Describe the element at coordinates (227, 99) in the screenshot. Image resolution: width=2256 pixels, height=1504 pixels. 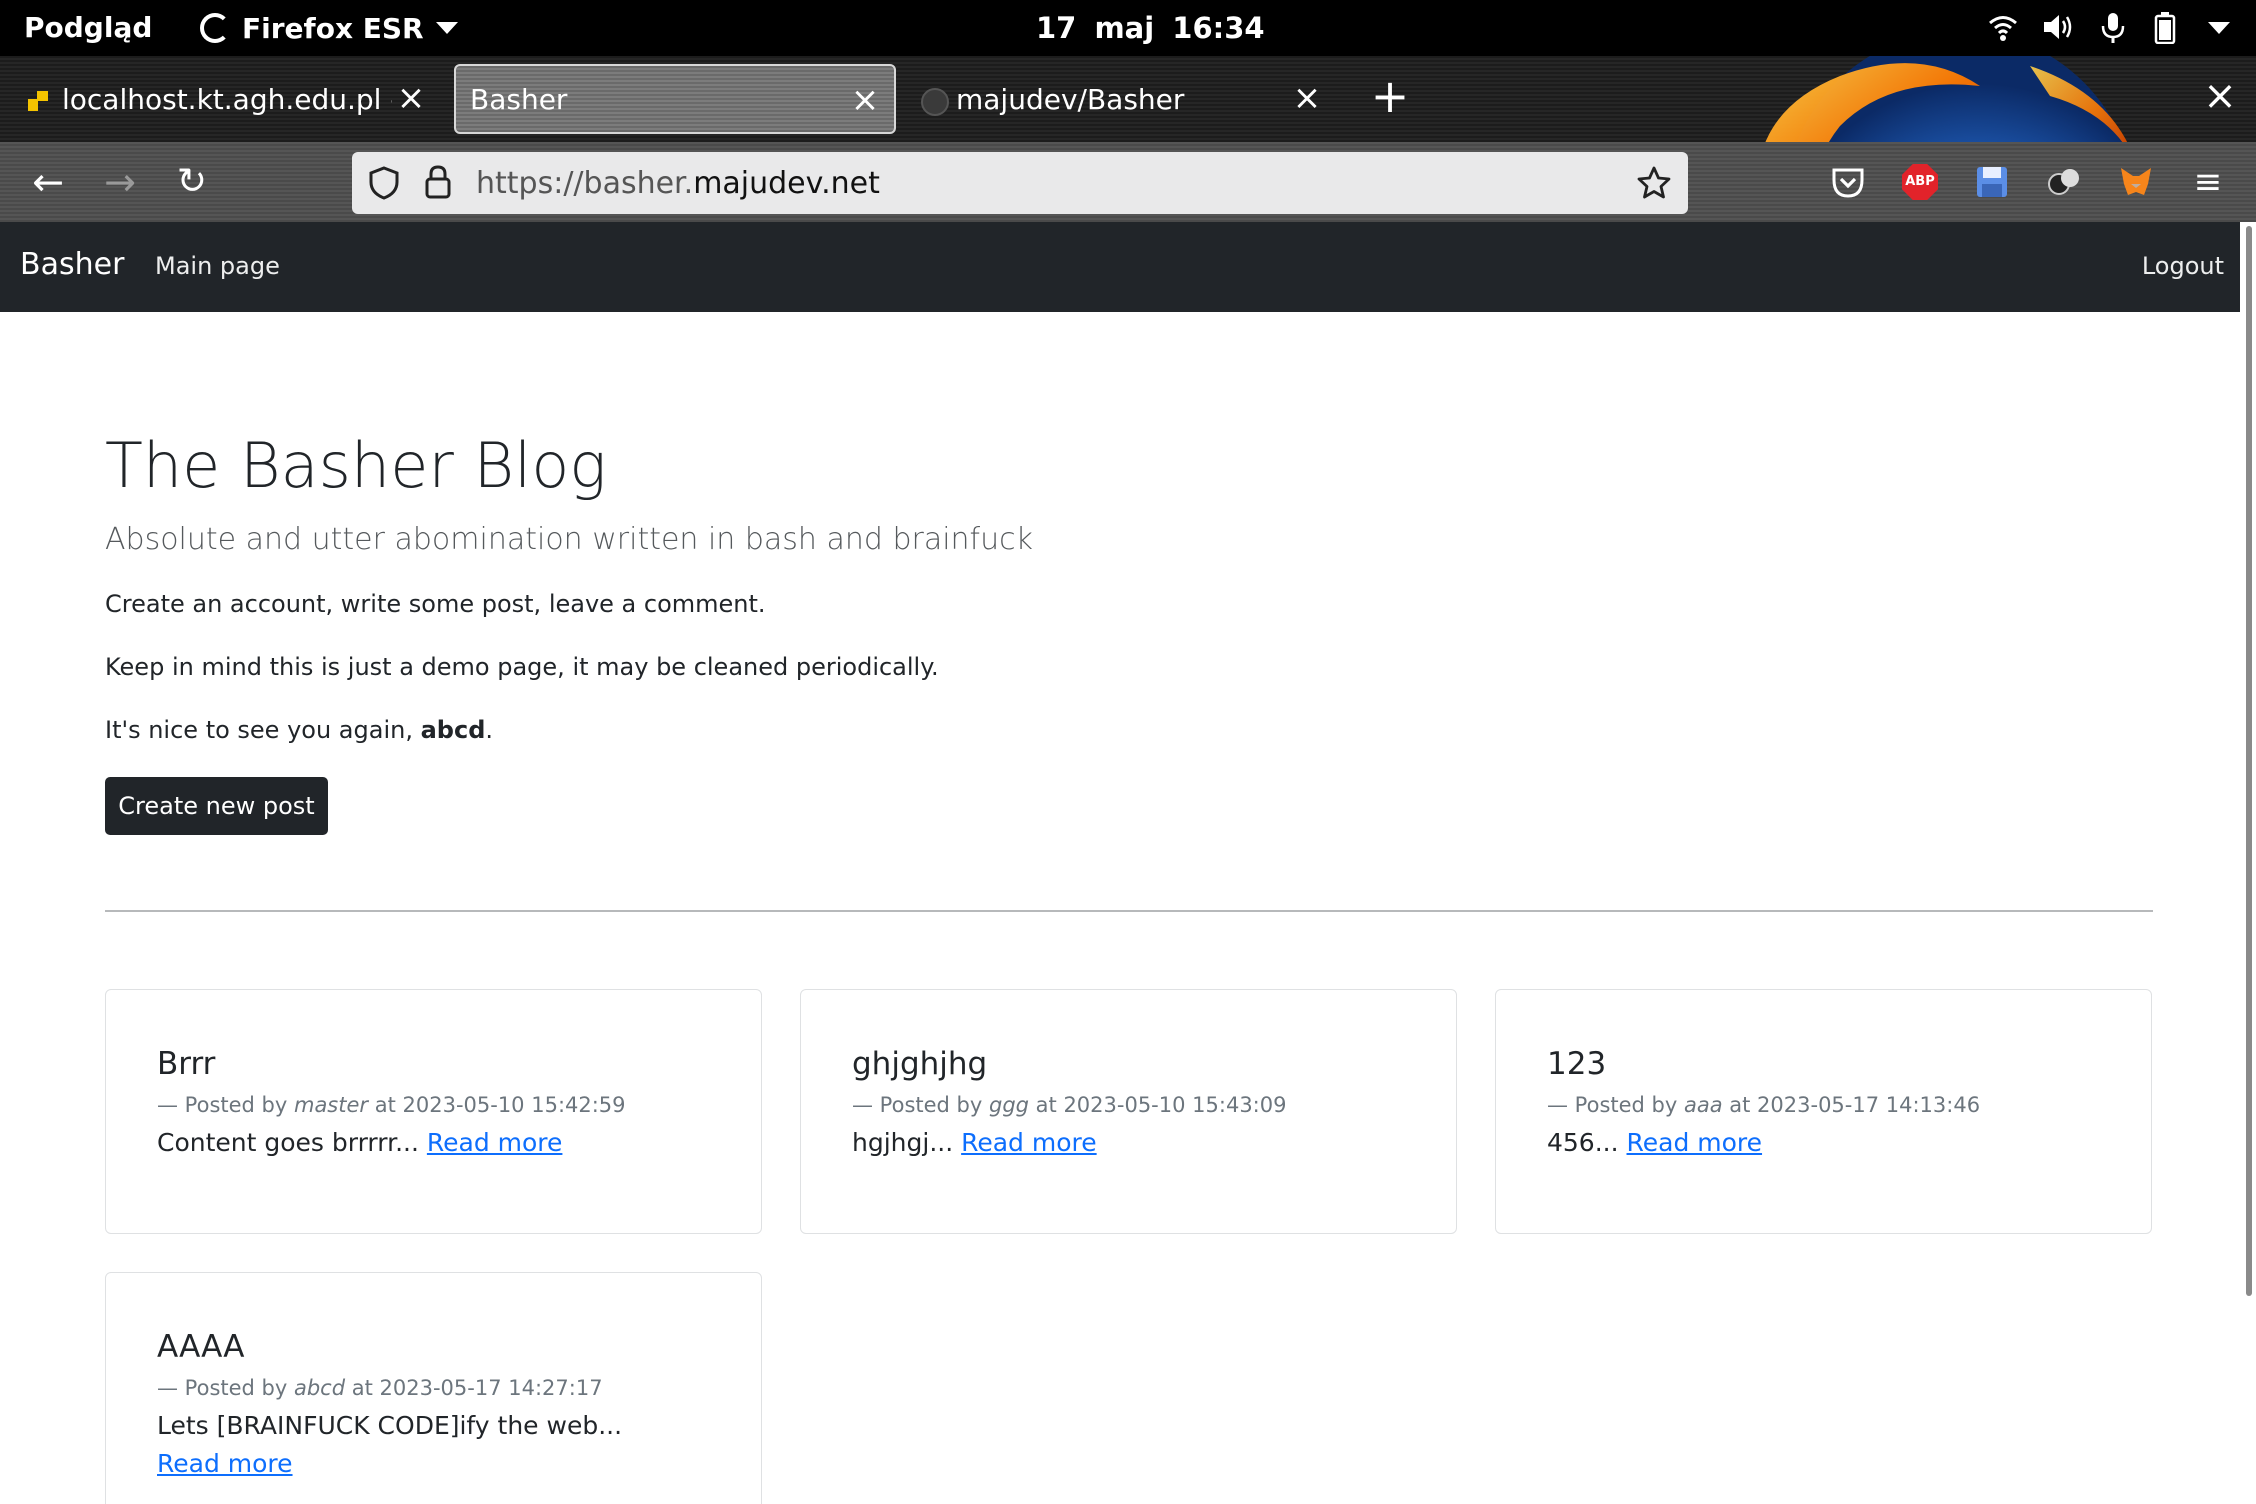
I see `tab-label: localhost.kt.agh.edu.pl - V` at that location.